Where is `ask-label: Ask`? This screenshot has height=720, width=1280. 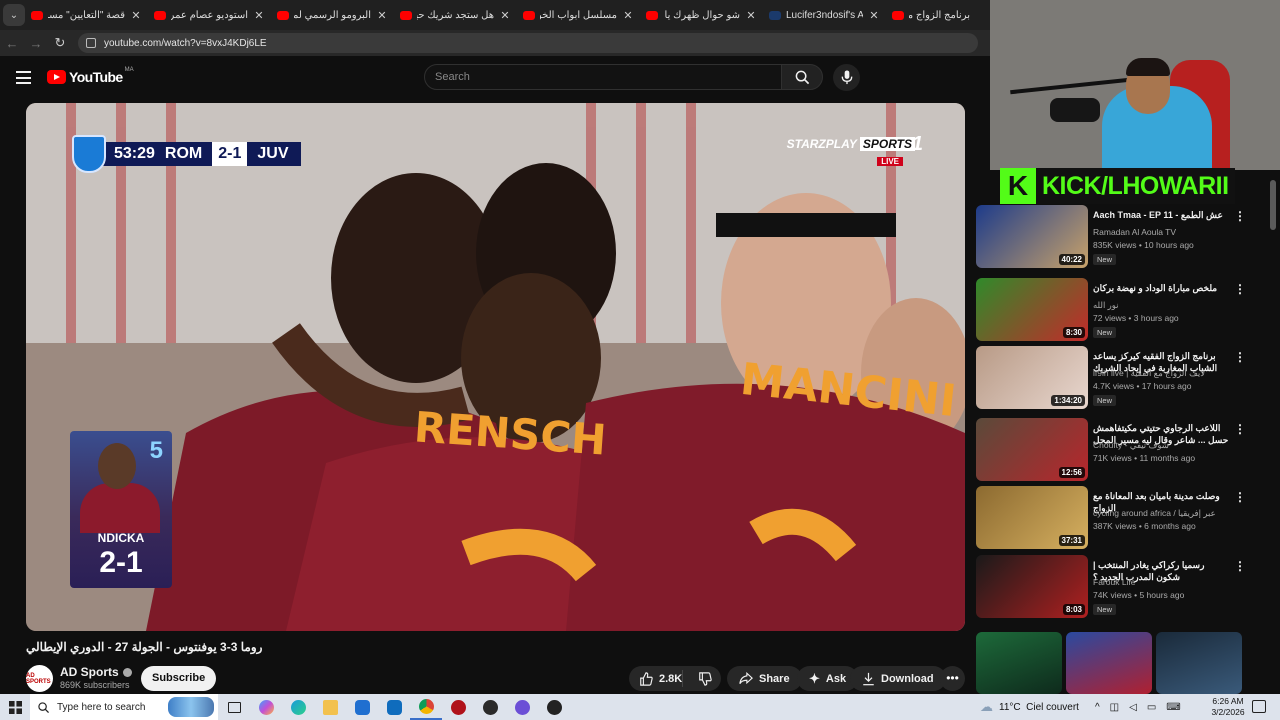
ask-label: Ask is located at coordinates (836, 678).